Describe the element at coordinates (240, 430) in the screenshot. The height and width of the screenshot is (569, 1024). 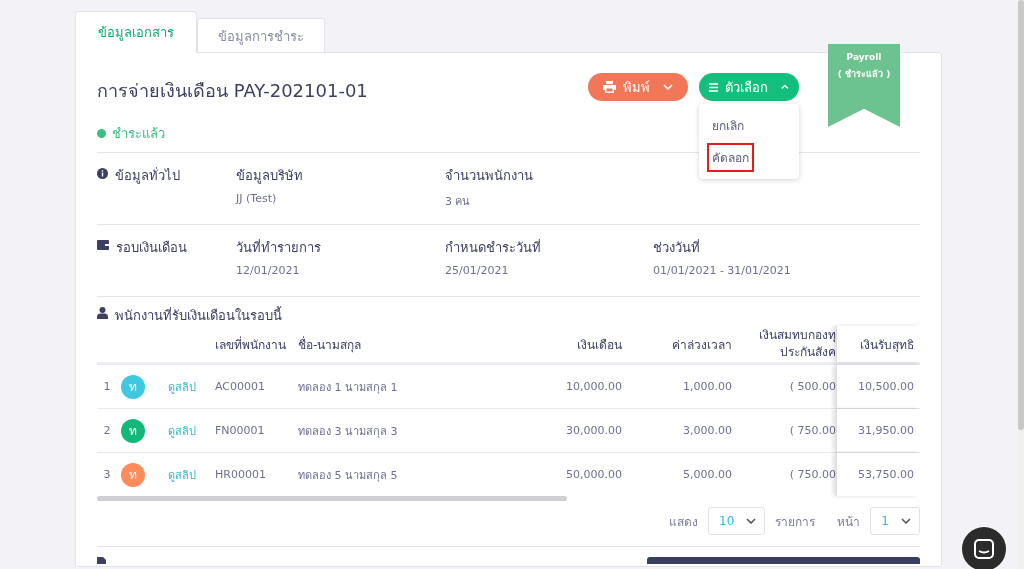
I see `table-cell-text: FN00001` at that location.